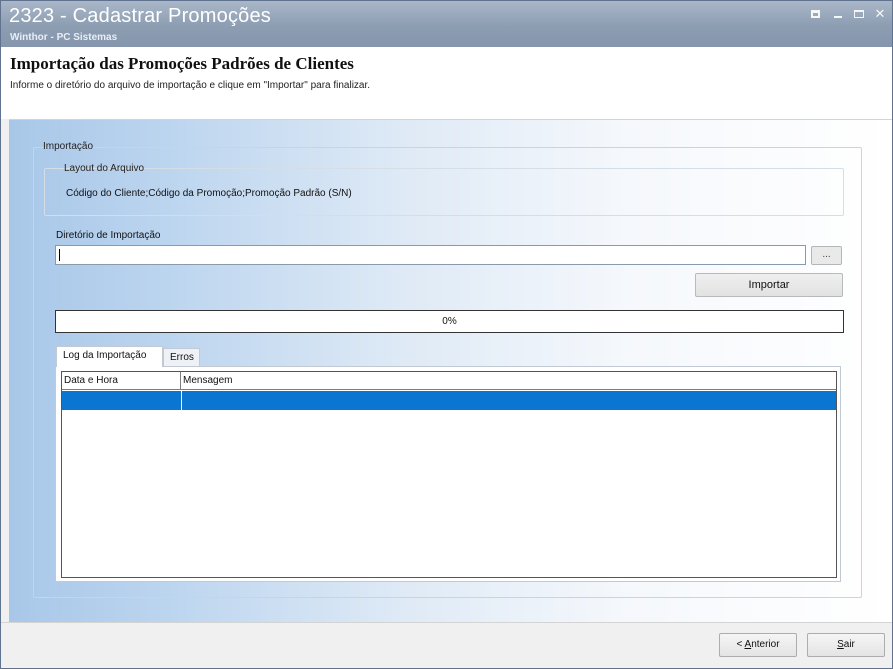  What do you see at coordinates (64, 37) in the screenshot?
I see `window-subtitle: Winthor - PC Sistemas` at bounding box center [64, 37].